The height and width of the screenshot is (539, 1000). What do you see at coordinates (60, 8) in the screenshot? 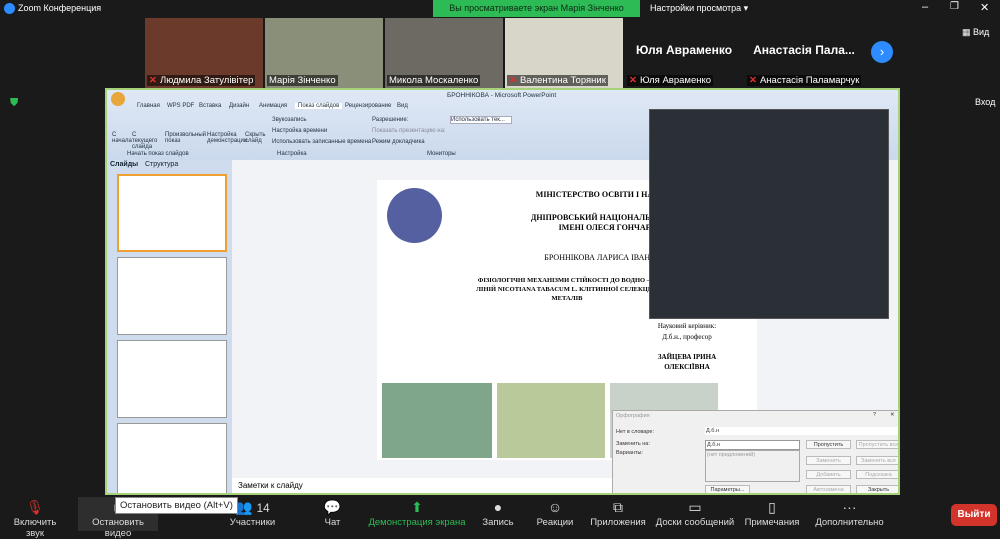
I see `app-title: Zoom Конференция` at bounding box center [60, 8].